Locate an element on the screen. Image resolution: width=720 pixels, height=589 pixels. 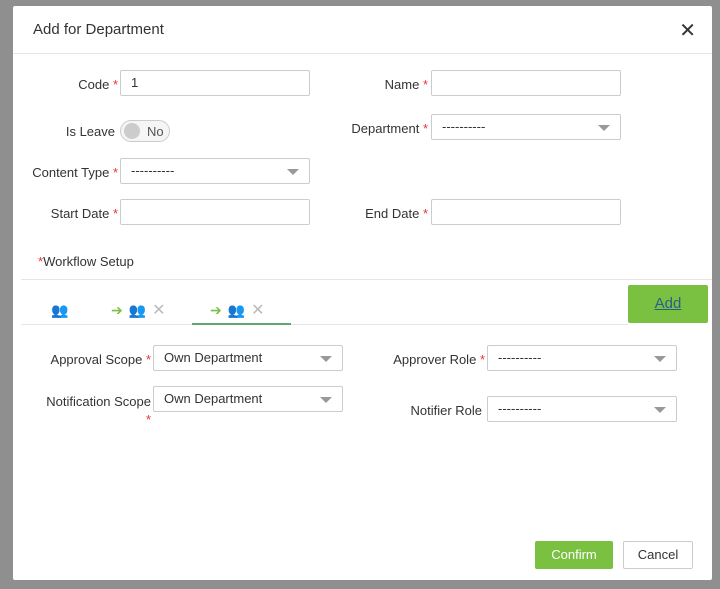
confirm-button: Confirm is located at coordinates (574, 555).